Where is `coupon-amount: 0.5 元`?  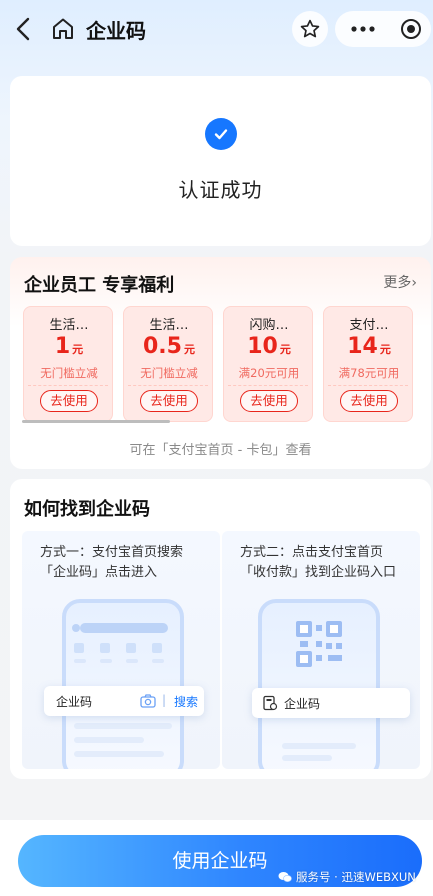
coupon-amount: 0.5 元 is located at coordinates (169, 346).